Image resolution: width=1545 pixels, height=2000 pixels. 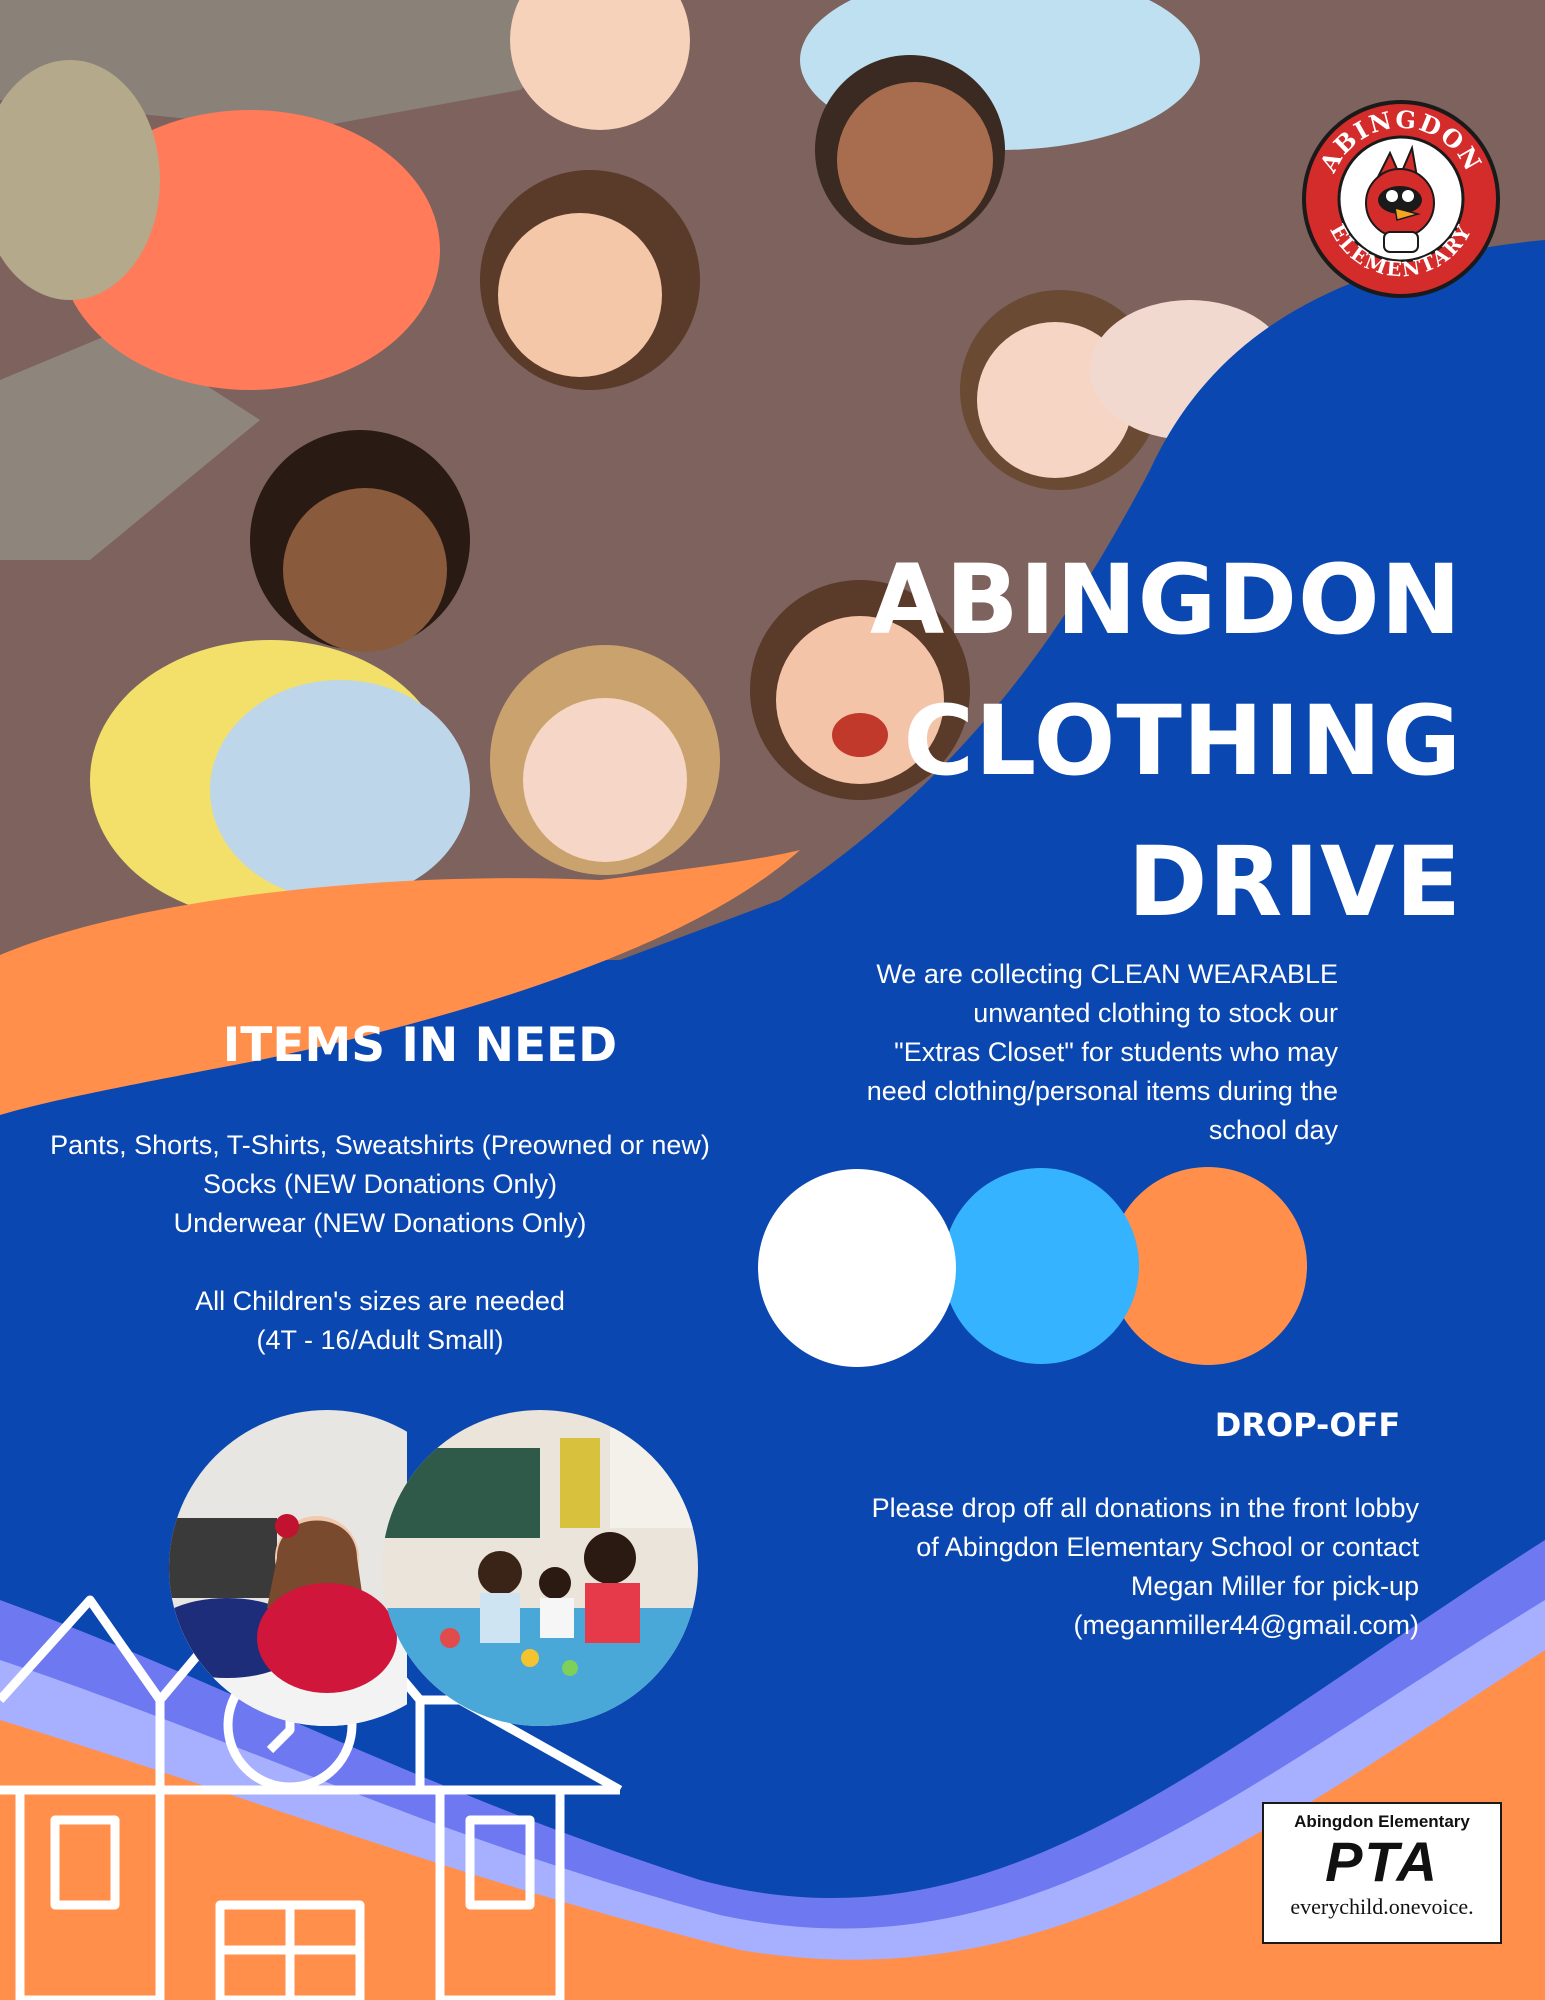 What do you see at coordinates (1167, 1547) in the screenshot?
I see `dropoff-line: of Abingdon Elementary School or contact` at bounding box center [1167, 1547].